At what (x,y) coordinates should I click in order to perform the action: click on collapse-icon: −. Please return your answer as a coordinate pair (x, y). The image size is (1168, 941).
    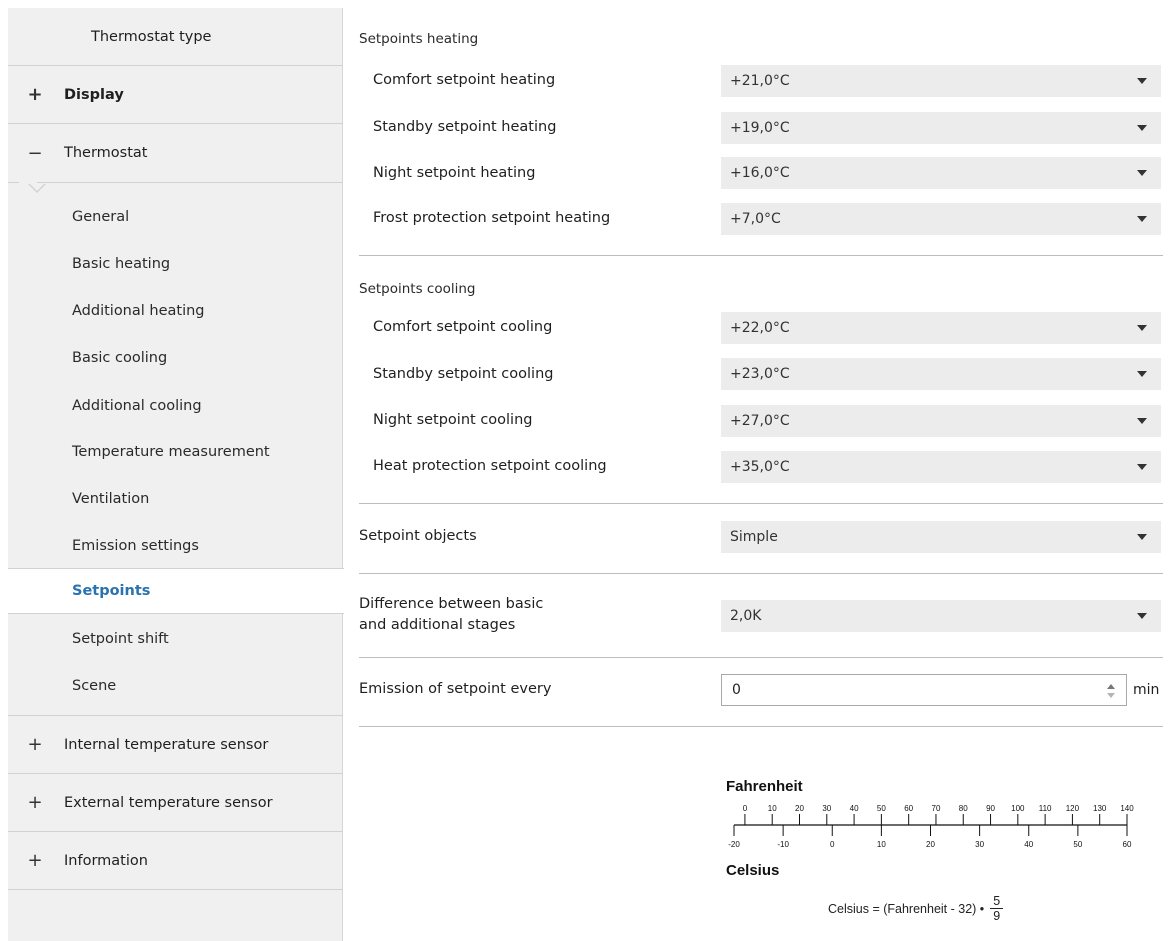
    Looking at the image, I should click on (35, 153).